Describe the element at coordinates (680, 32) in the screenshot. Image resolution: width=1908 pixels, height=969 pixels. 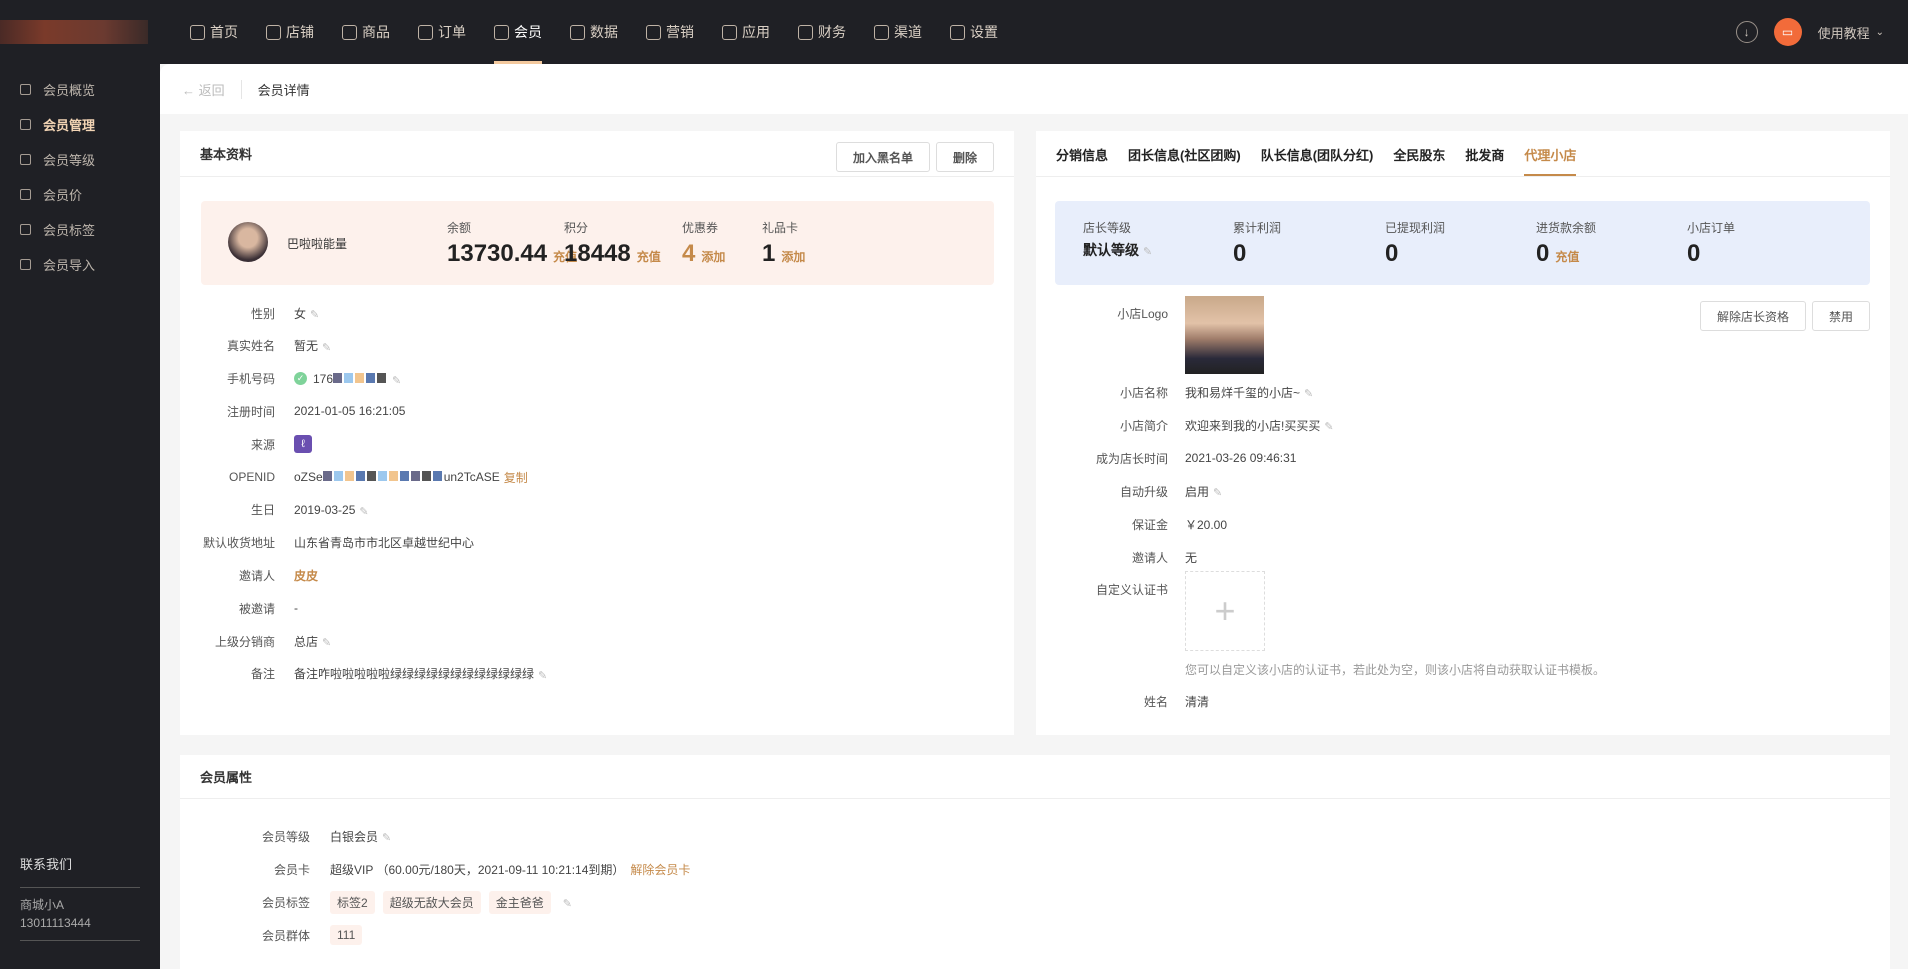
I see `nav-label: 营销` at that location.